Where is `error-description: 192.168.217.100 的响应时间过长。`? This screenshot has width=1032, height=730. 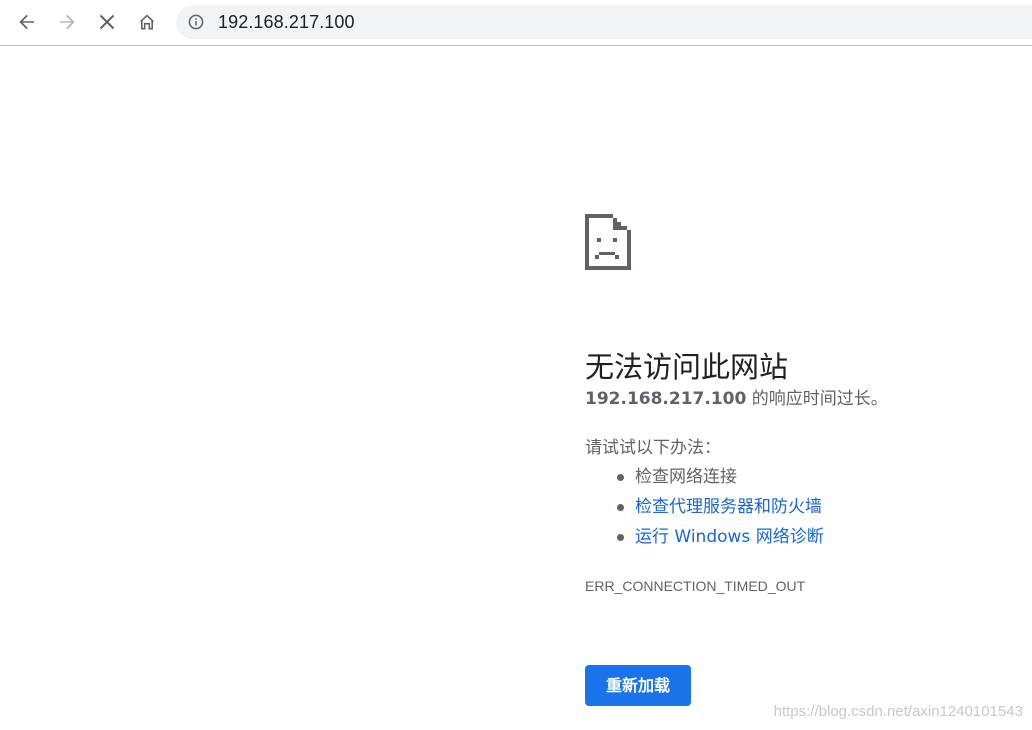 error-description: 192.168.217.100 的响应时间过长。 is located at coordinates (736, 399).